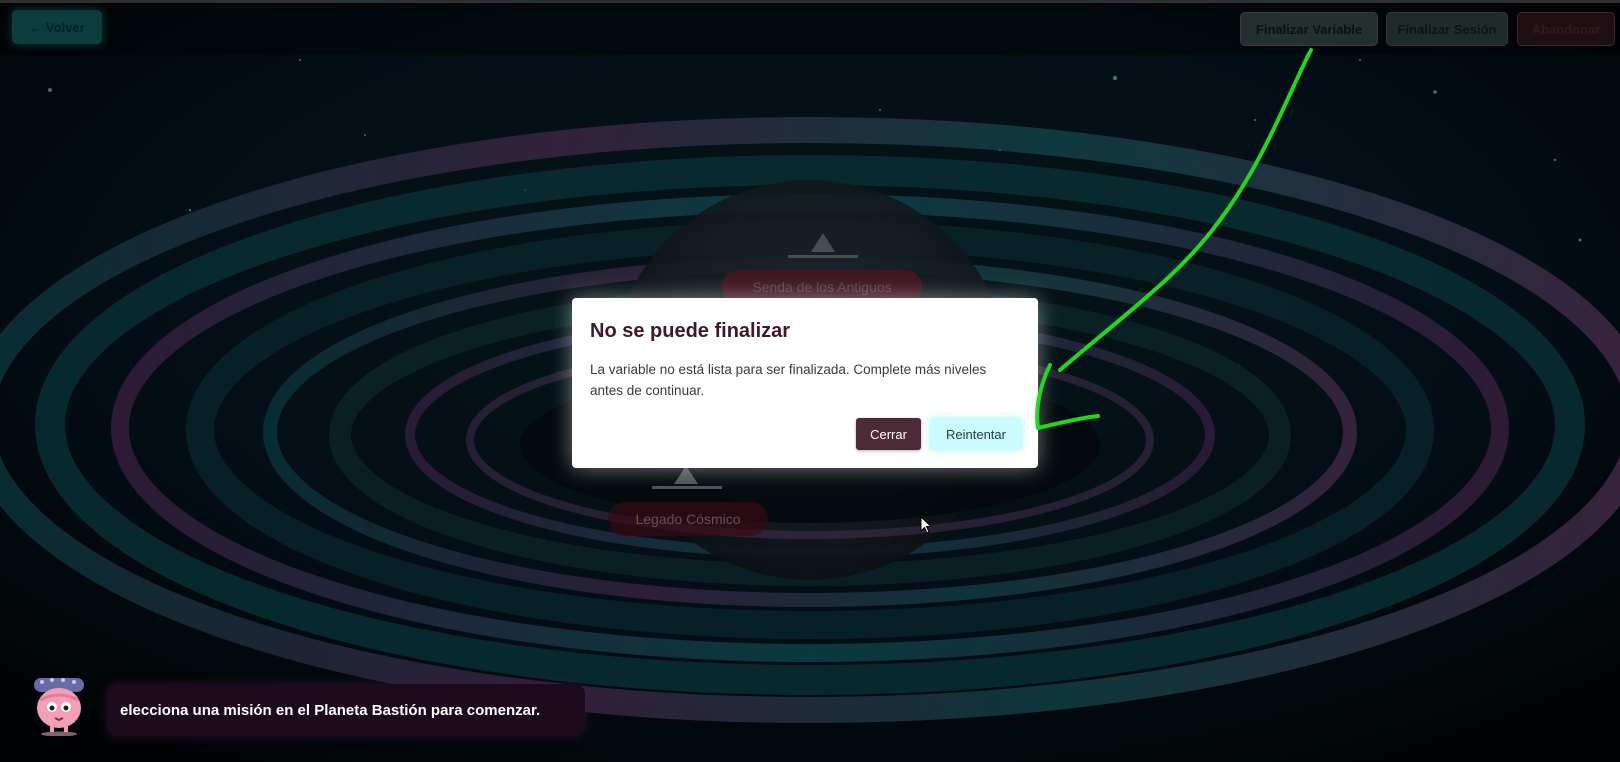 This screenshot has height=762, width=1620. Describe the element at coordinates (926, 525) in the screenshot. I see `mouse-cursor-icon` at that location.